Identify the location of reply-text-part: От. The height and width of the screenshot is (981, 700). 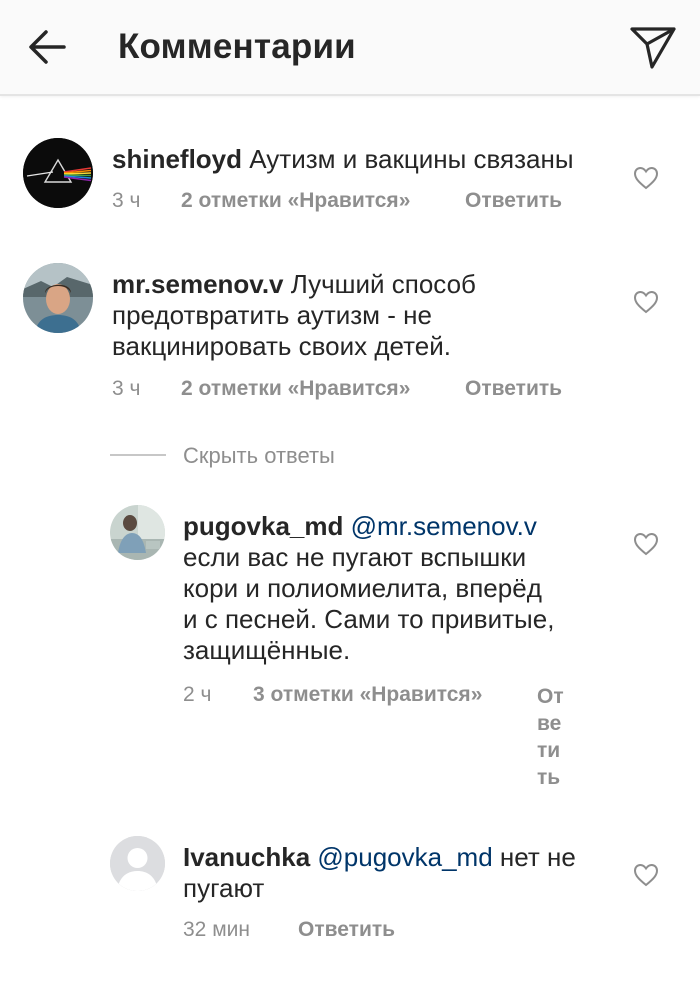
(550, 696).